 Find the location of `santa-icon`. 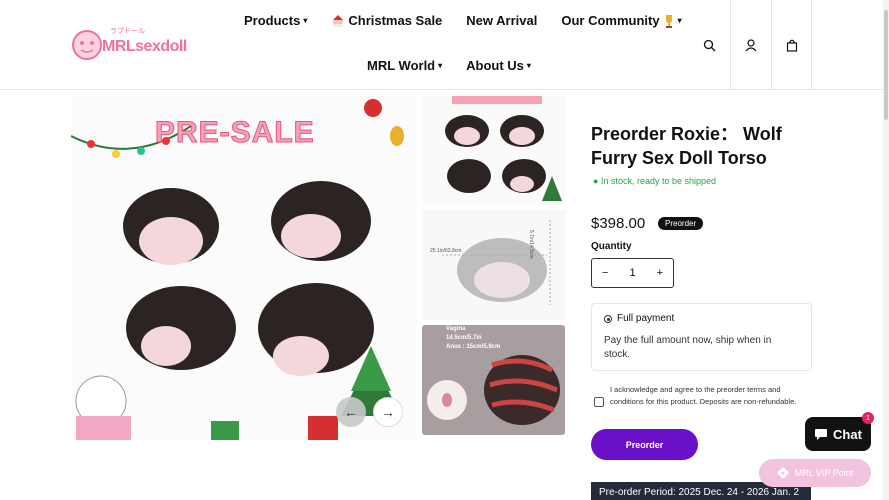

santa-icon is located at coordinates (338, 20).